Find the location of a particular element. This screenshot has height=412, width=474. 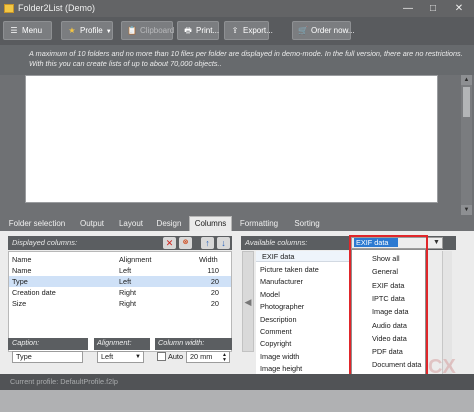

status-bar: Current profile: DefaultProfile.f2lp is located at coordinates (237, 382).